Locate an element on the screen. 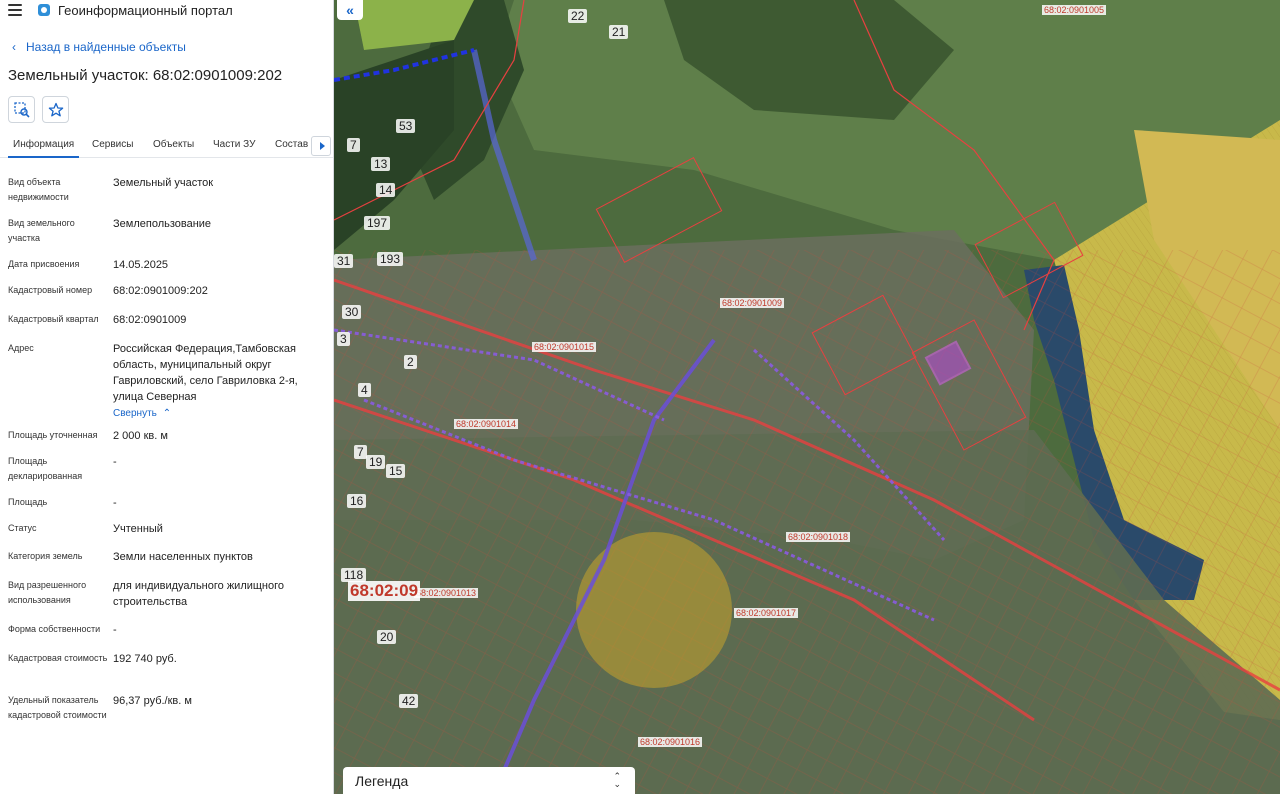 Image resolution: width=1280 pixels, height=794 pixels. parcel-number: 197 is located at coordinates (377, 223).